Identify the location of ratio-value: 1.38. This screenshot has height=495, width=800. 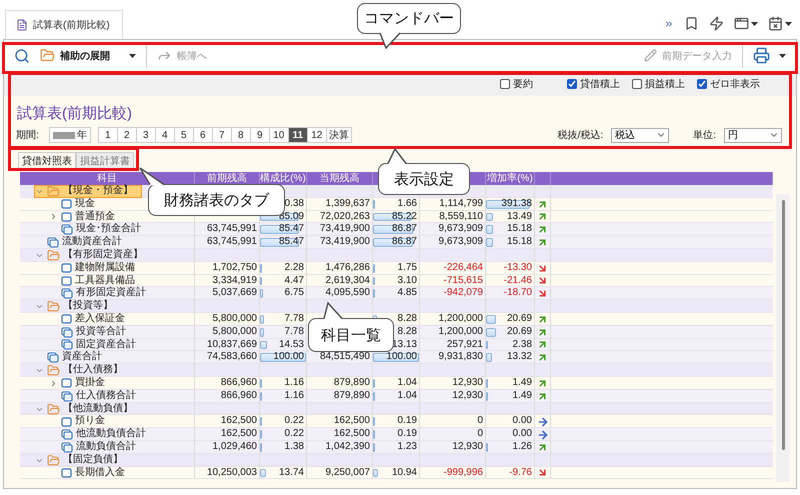
(294, 446).